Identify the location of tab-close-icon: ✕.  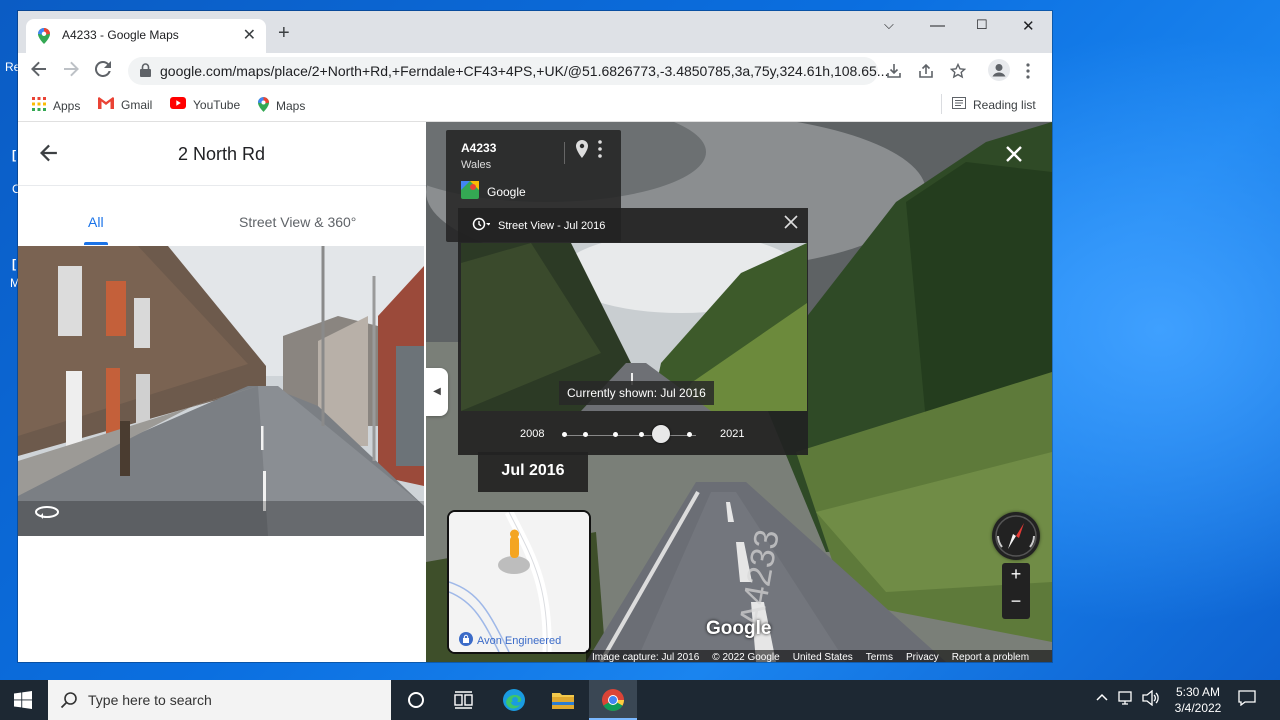
(249, 35).